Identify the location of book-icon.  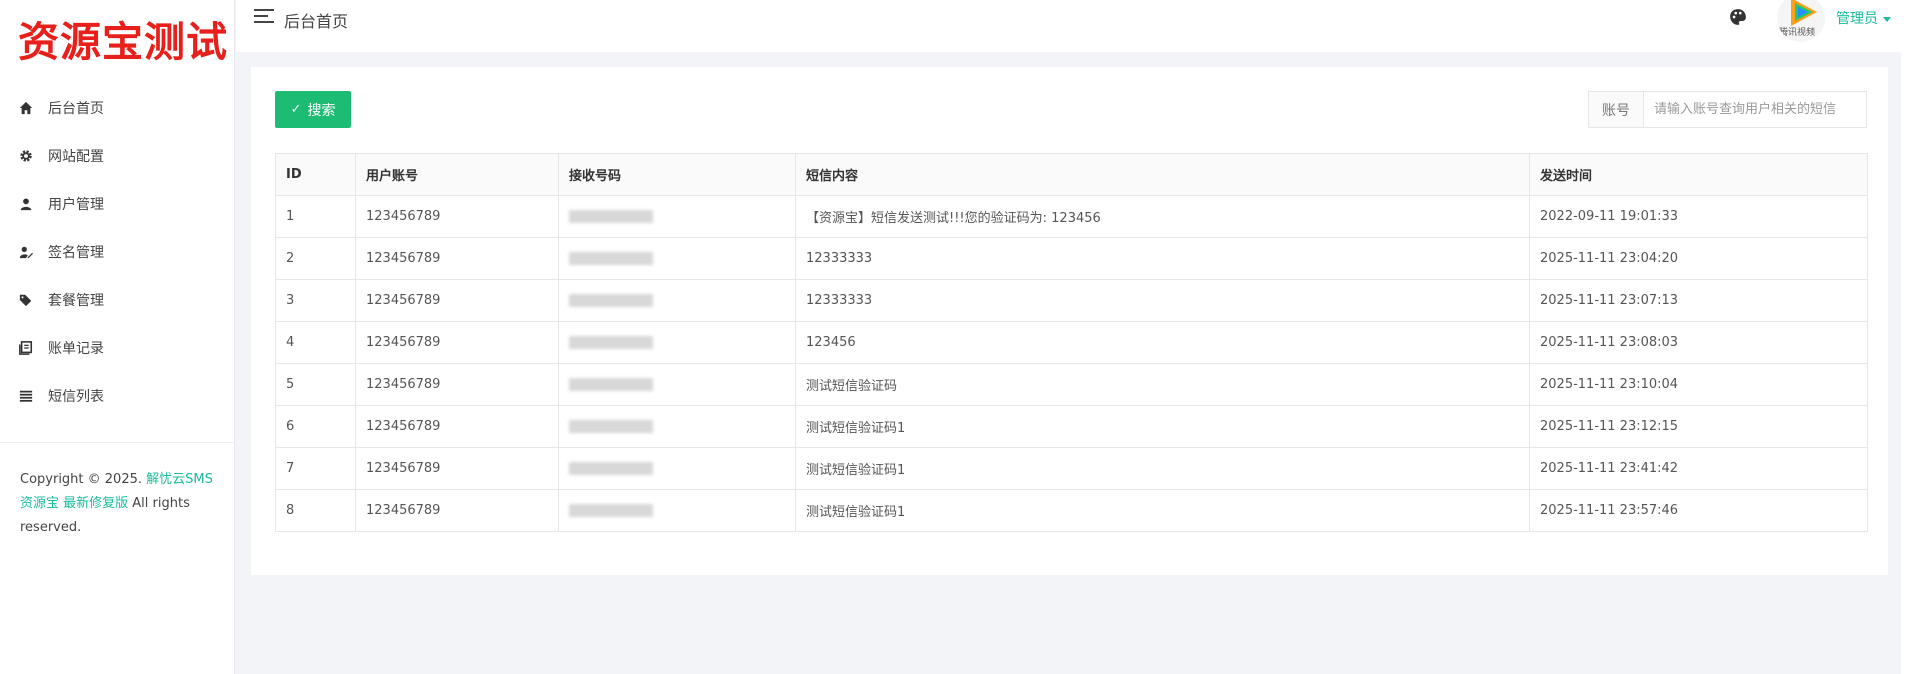
(26, 348).